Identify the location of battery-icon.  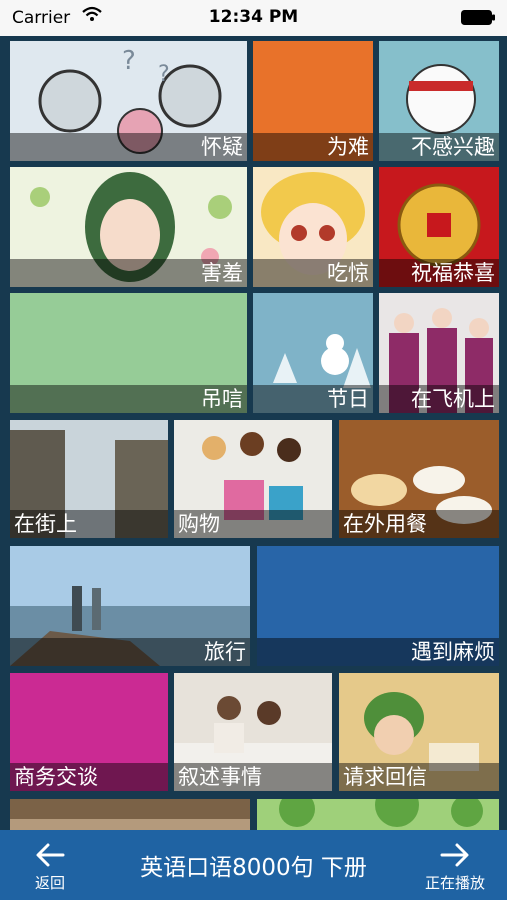
(478, 17).